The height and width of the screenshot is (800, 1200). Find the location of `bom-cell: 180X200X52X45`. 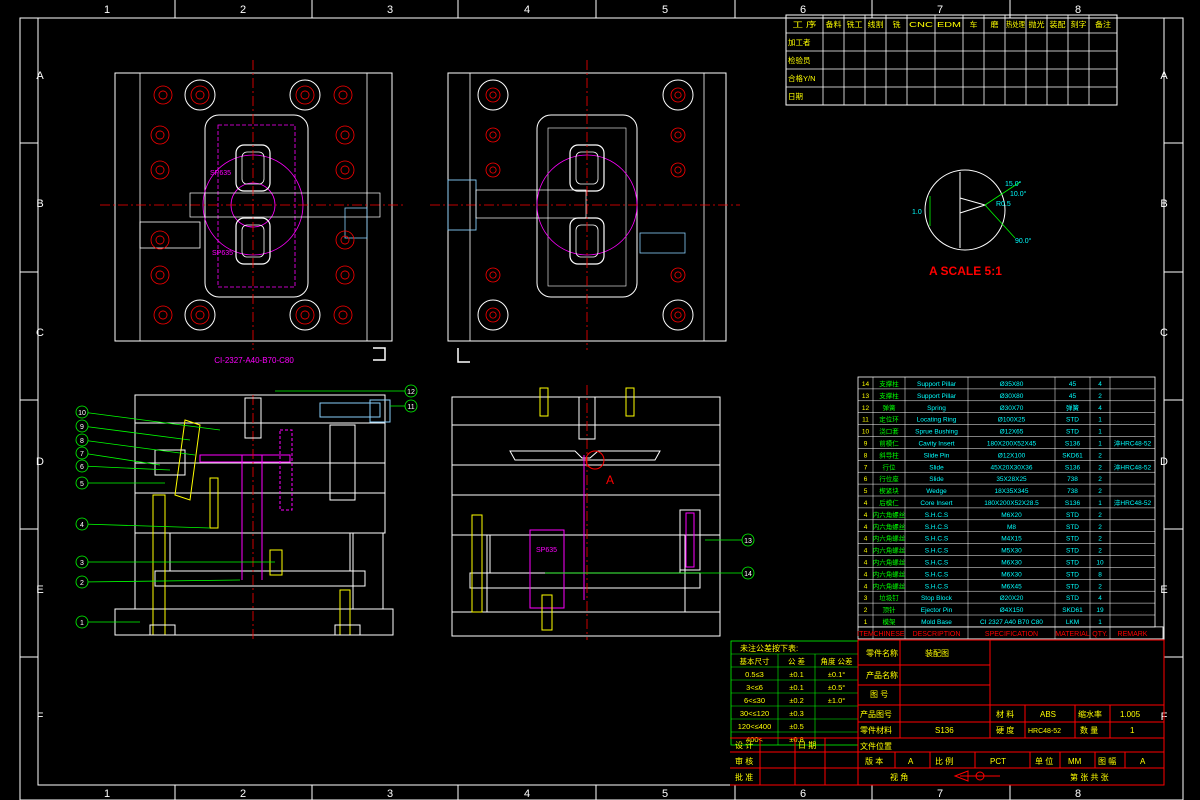

bom-cell: 180X200X52X45 is located at coordinates (1012, 444).